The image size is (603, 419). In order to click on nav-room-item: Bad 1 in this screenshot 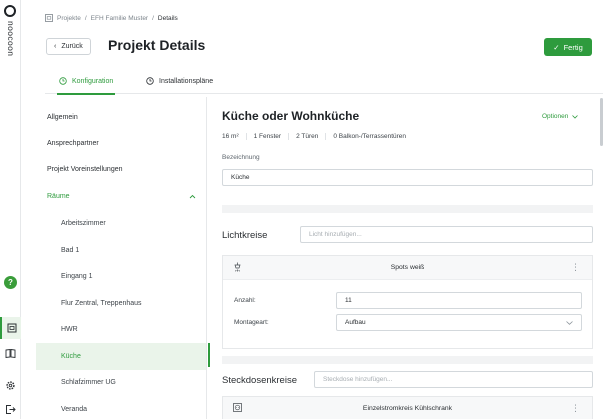, I will do `click(121, 250)`.